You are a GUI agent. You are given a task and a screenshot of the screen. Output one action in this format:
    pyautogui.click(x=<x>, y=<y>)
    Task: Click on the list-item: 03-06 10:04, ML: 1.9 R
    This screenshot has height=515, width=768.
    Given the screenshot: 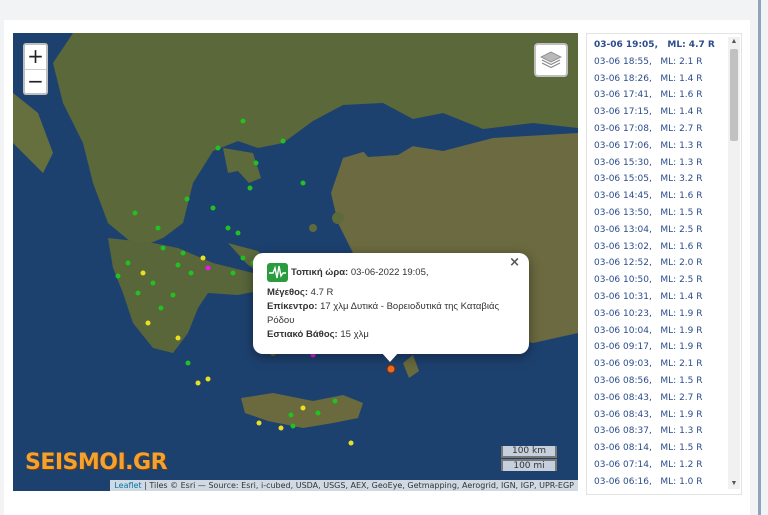 What is the action you would take?
    pyautogui.click(x=656, y=331)
    